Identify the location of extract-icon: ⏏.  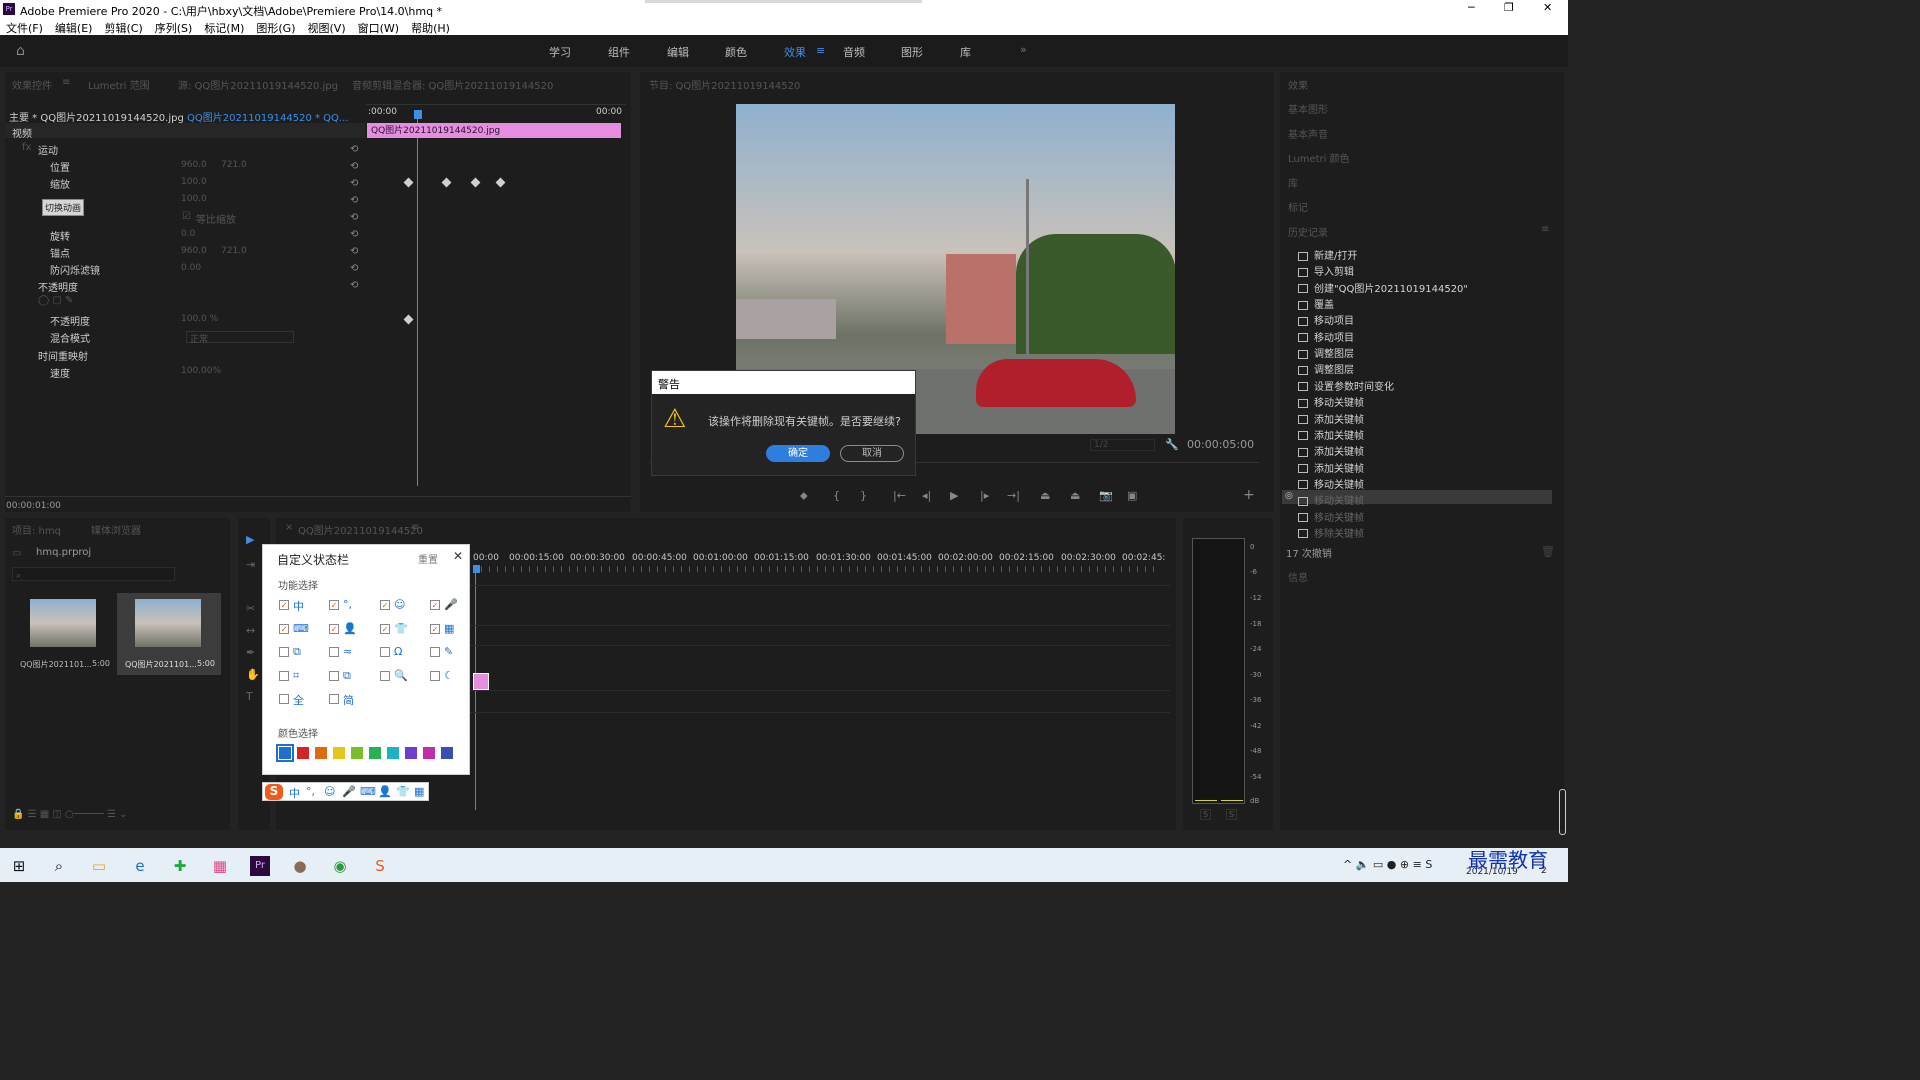
(1075, 495).